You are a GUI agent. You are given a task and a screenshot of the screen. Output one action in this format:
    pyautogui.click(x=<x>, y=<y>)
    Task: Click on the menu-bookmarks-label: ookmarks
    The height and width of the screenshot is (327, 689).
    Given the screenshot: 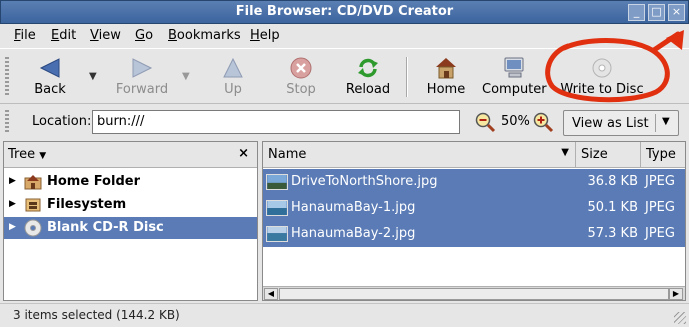 What is the action you would take?
    pyautogui.click(x=208, y=35)
    